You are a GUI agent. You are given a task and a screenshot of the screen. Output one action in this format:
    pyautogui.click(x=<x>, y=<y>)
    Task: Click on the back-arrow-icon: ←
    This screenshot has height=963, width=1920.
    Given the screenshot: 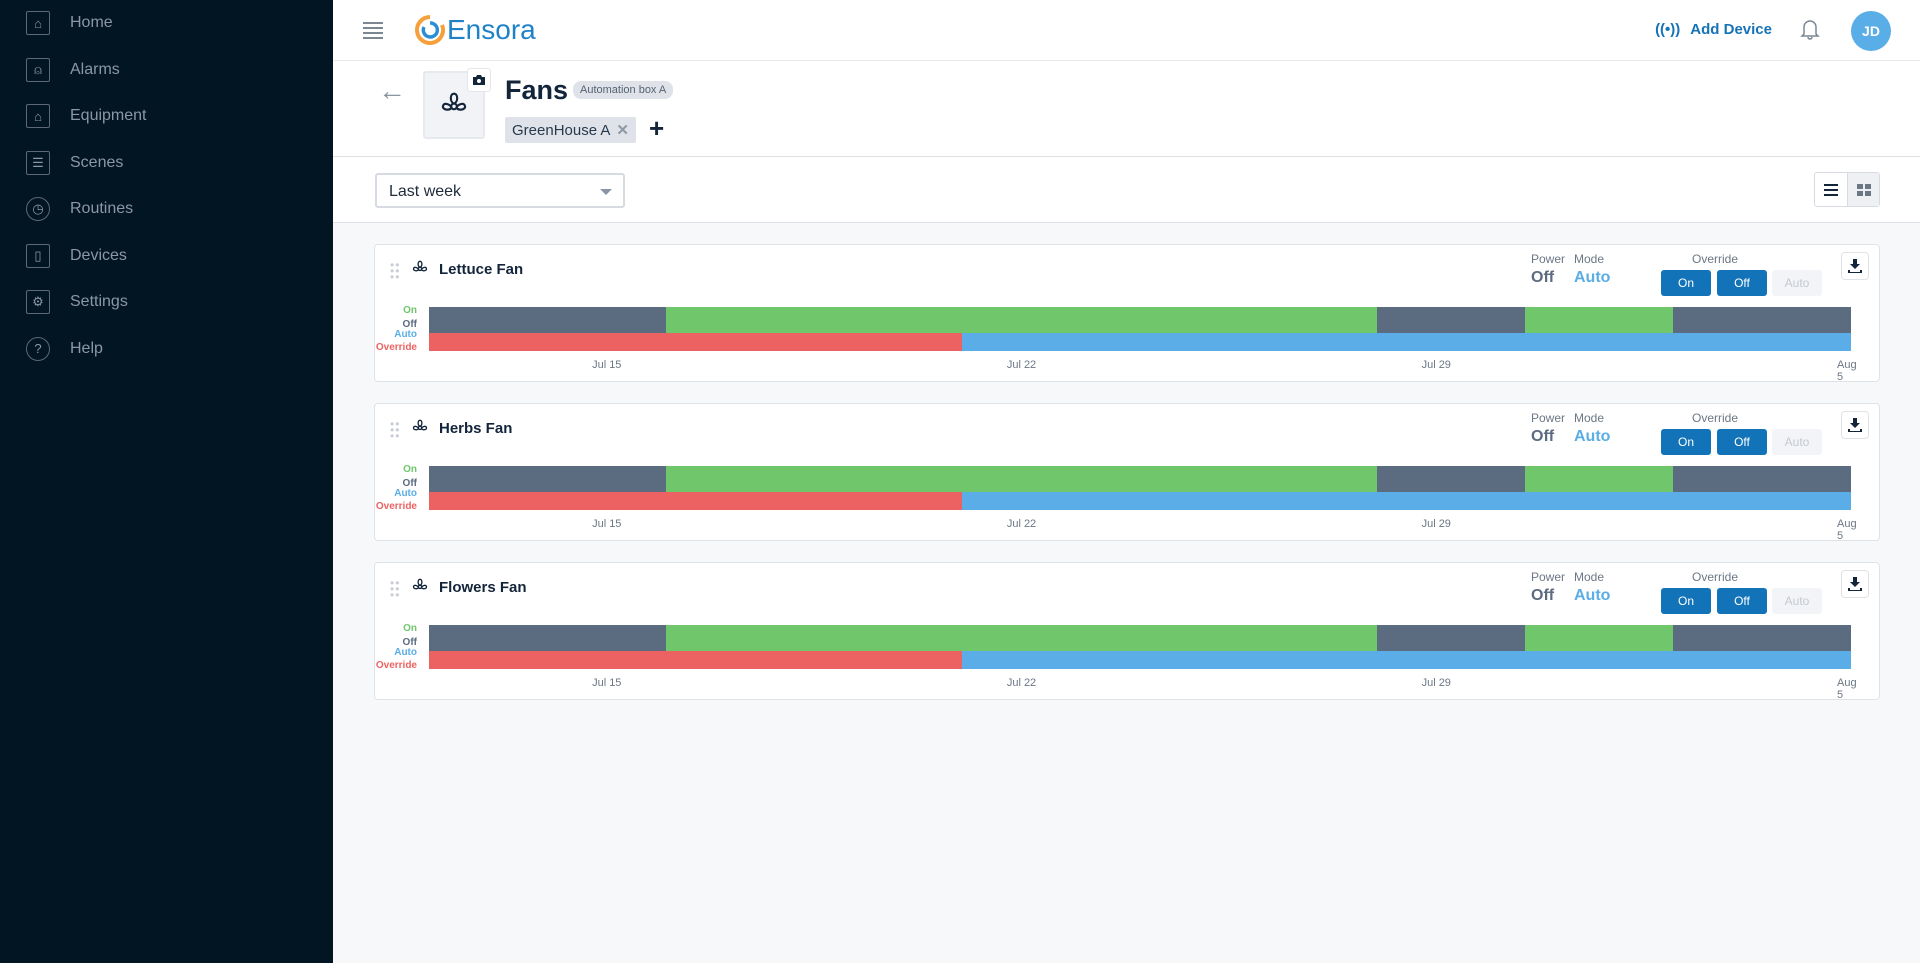 What is the action you would take?
    pyautogui.click(x=392, y=91)
    